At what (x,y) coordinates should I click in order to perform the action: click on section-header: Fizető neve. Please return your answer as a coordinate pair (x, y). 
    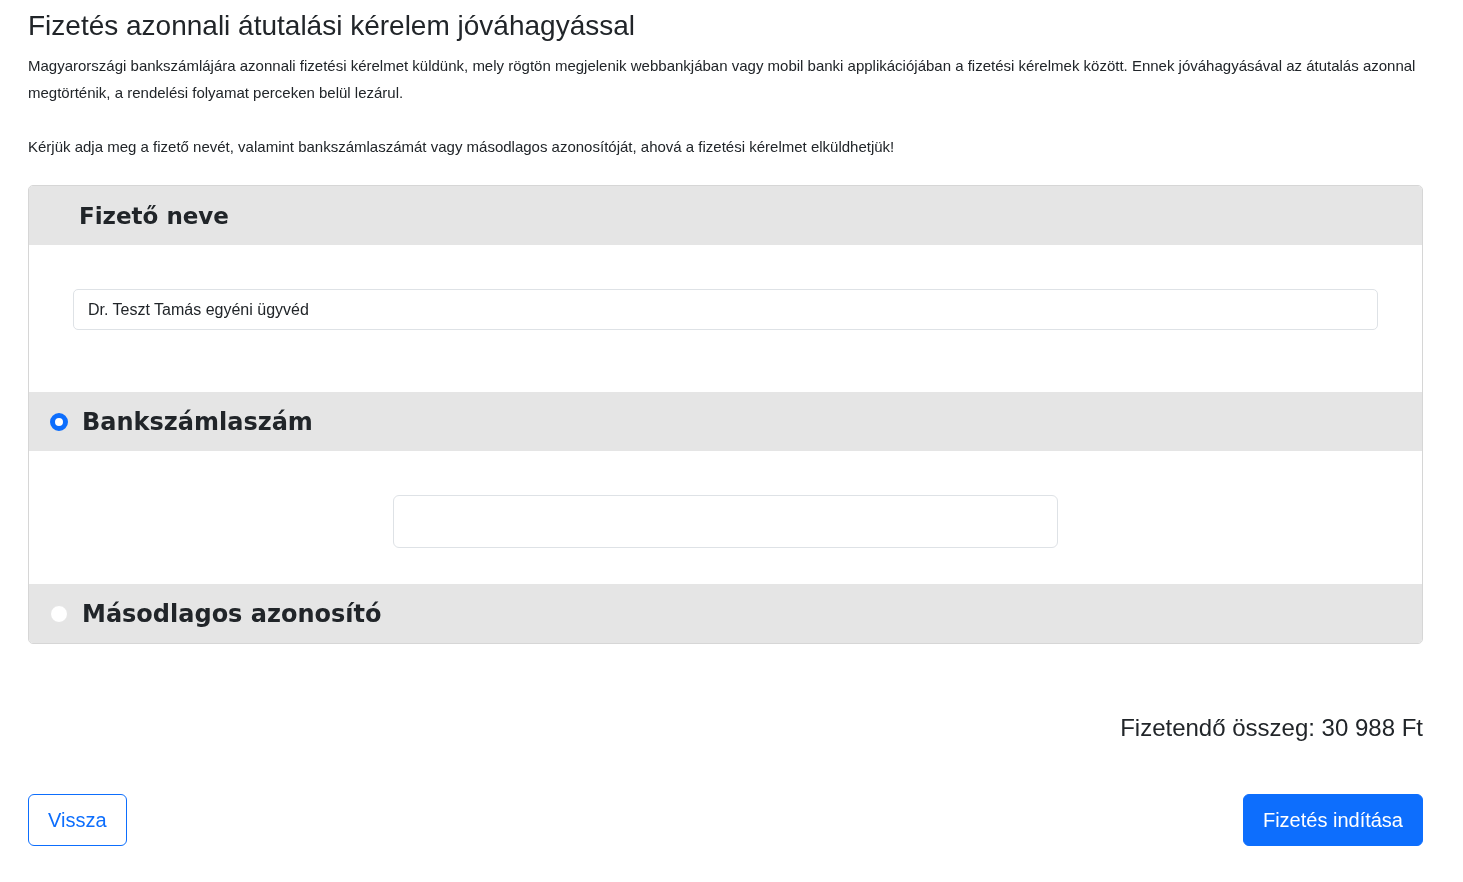
    Looking at the image, I should click on (725, 215).